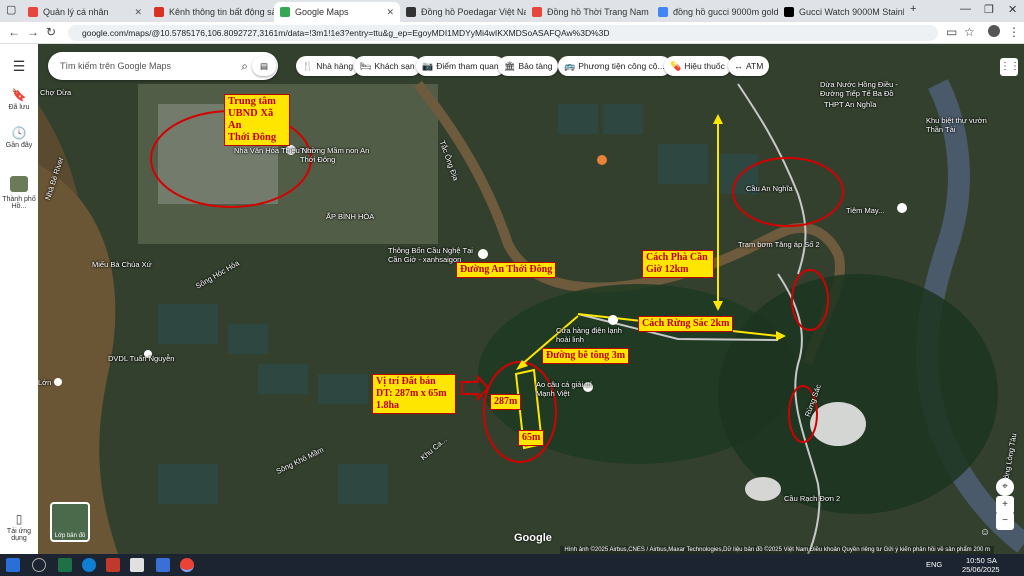  What do you see at coordinates (959, 125) in the screenshot?
I see `map-label: Khu biệt thự vườn Thần Tài` at bounding box center [959, 125].